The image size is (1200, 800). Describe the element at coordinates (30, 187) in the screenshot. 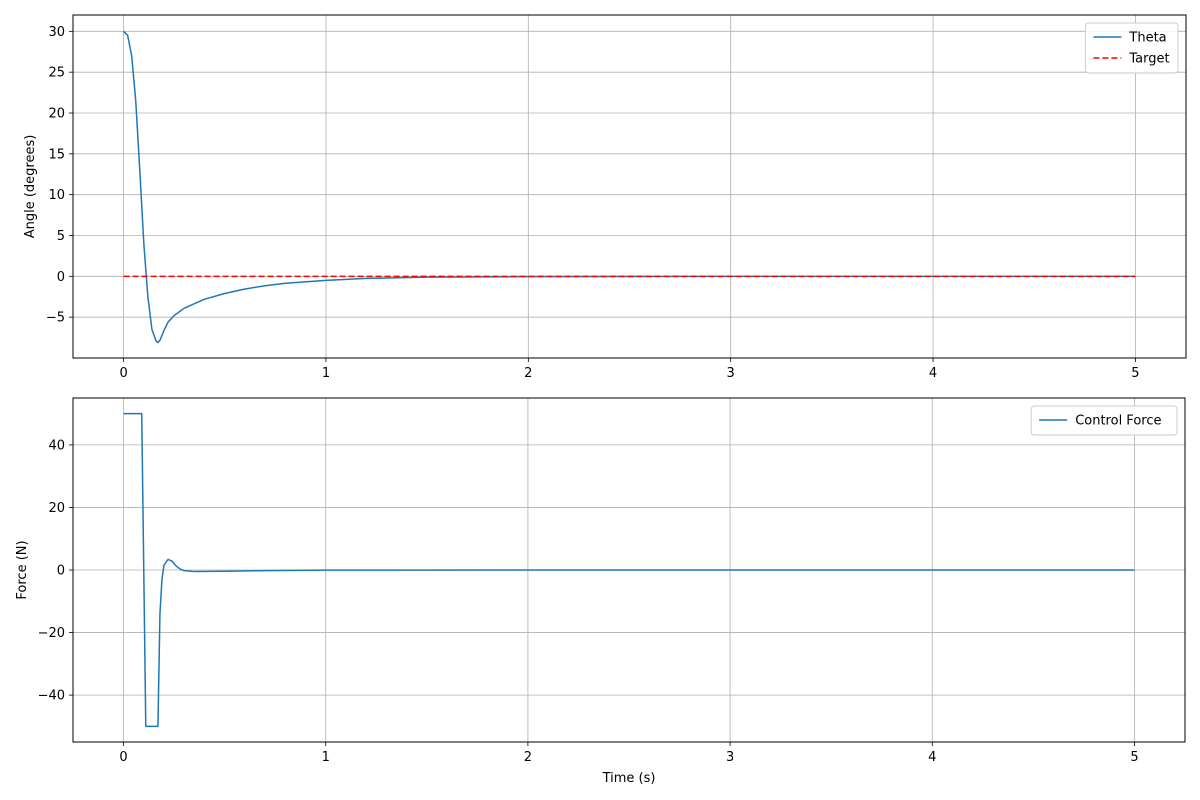

I see `y-axis-label: Angle (degrees)` at that location.